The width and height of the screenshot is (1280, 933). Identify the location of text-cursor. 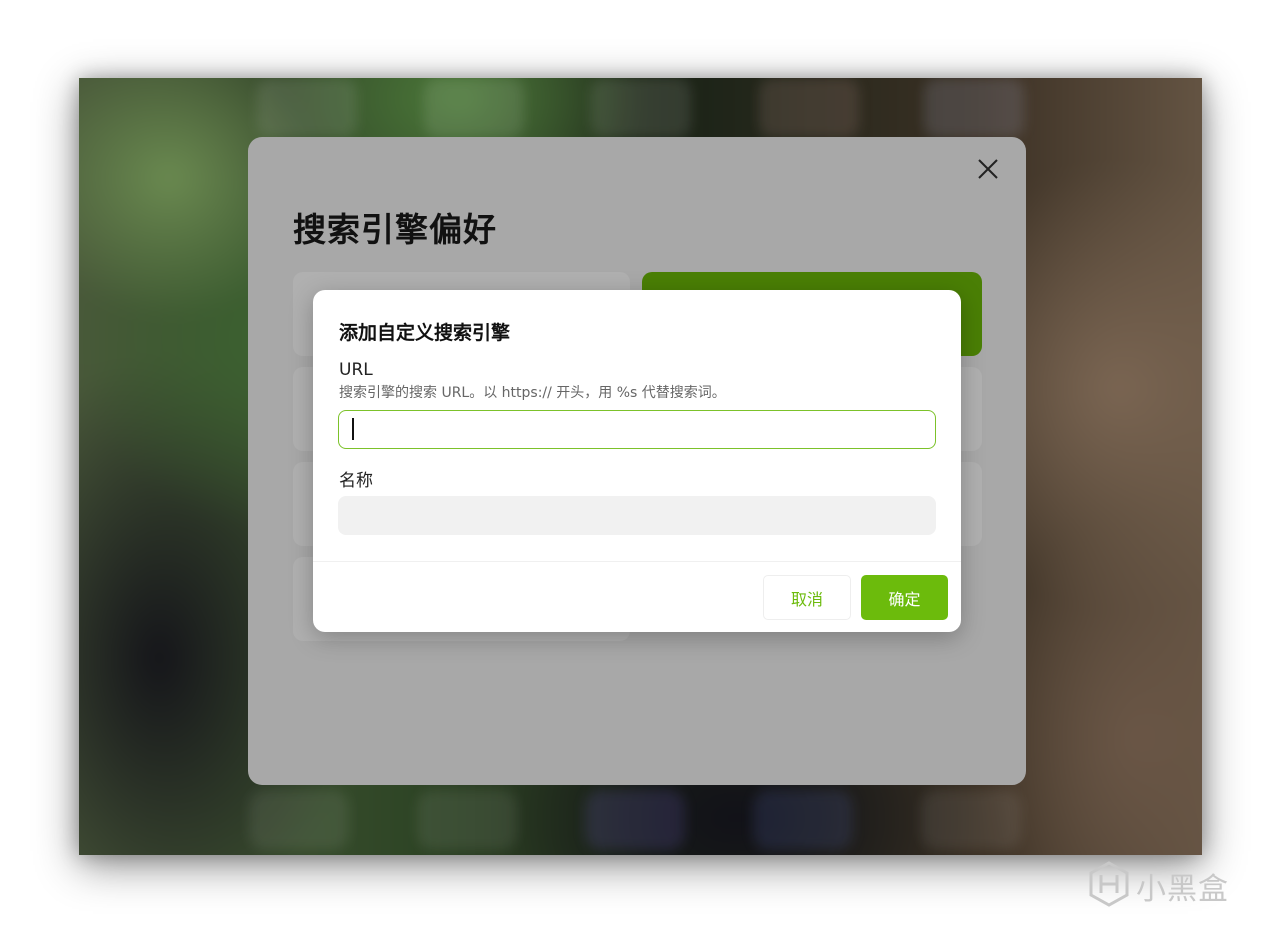
(353, 429).